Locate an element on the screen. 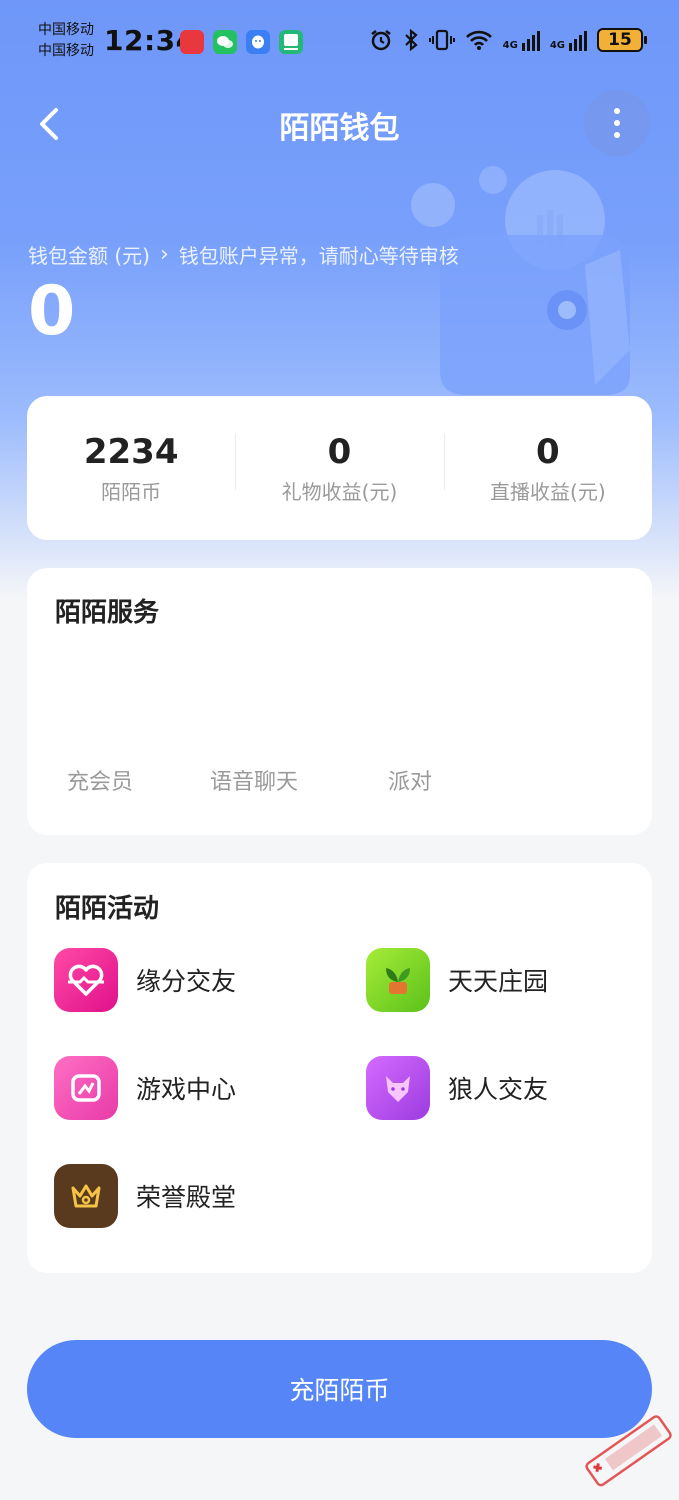 The height and width of the screenshot is (1500, 679). activities-title: 陌陌活动 is located at coordinates (107, 909).